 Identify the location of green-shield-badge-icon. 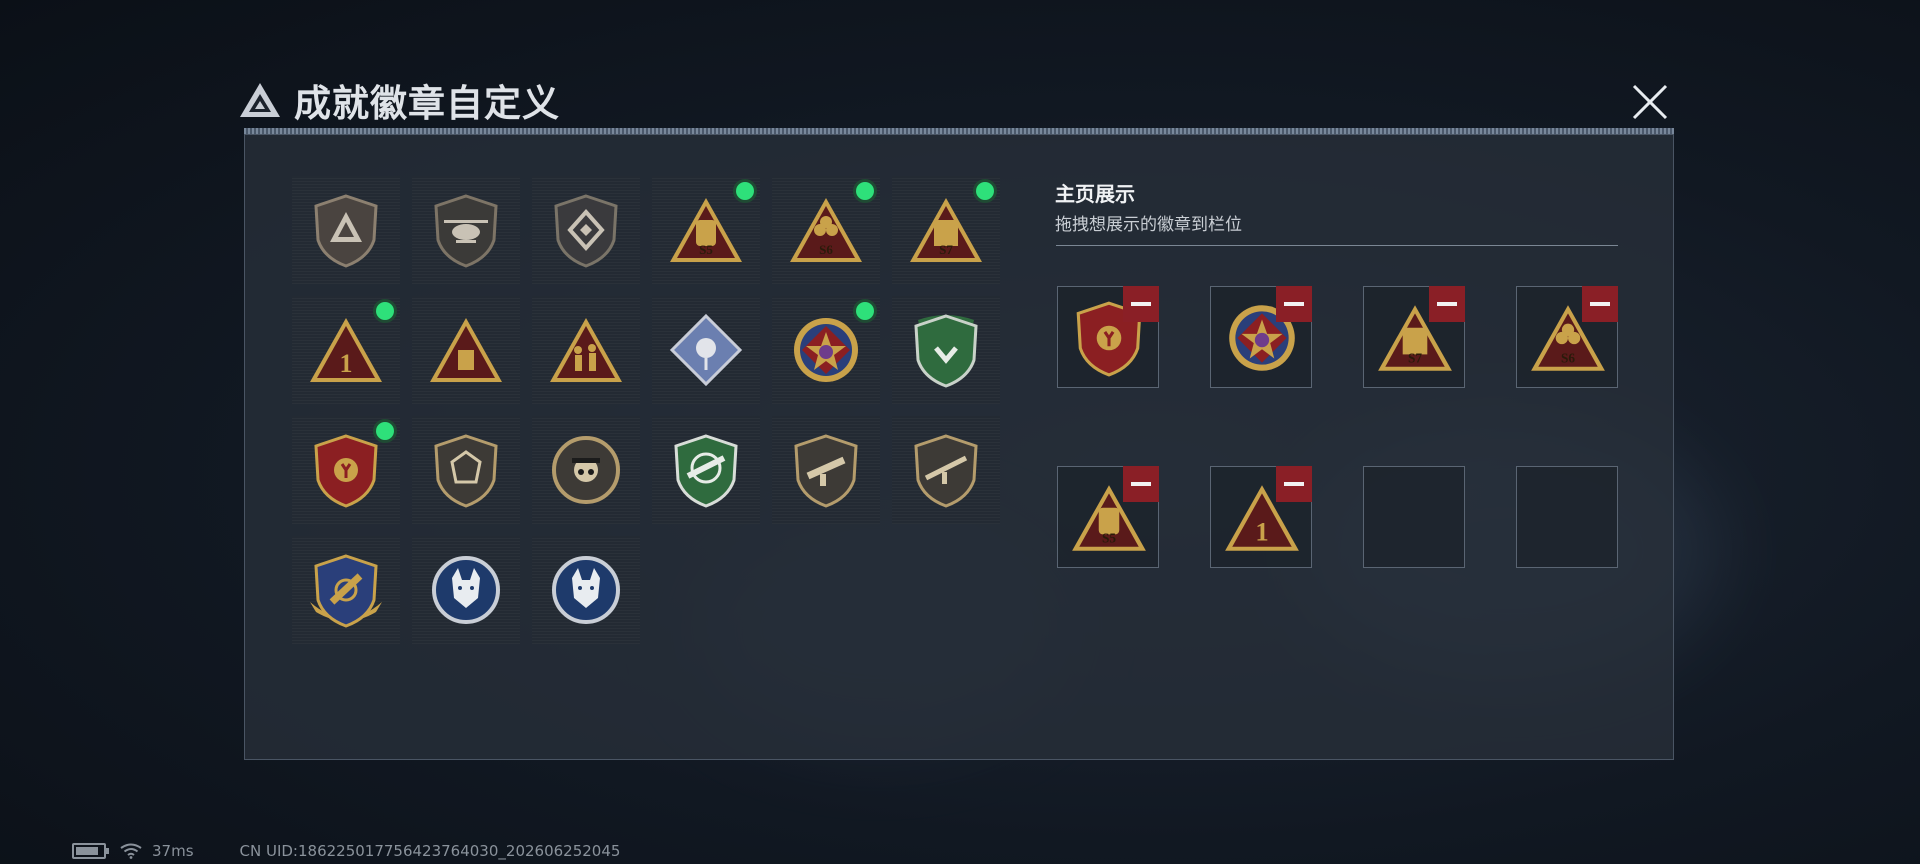
(946, 351).